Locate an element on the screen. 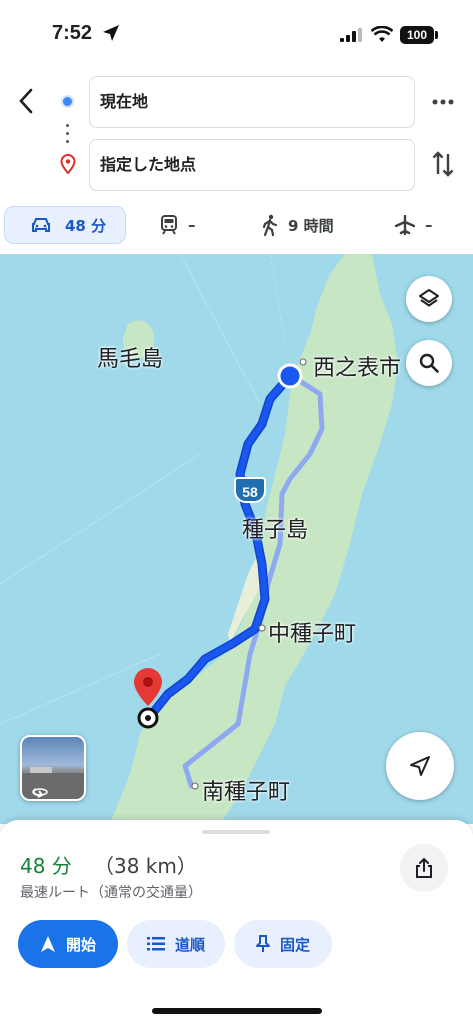 The width and height of the screenshot is (473, 1024). swap-icon is located at coordinates (443, 164).